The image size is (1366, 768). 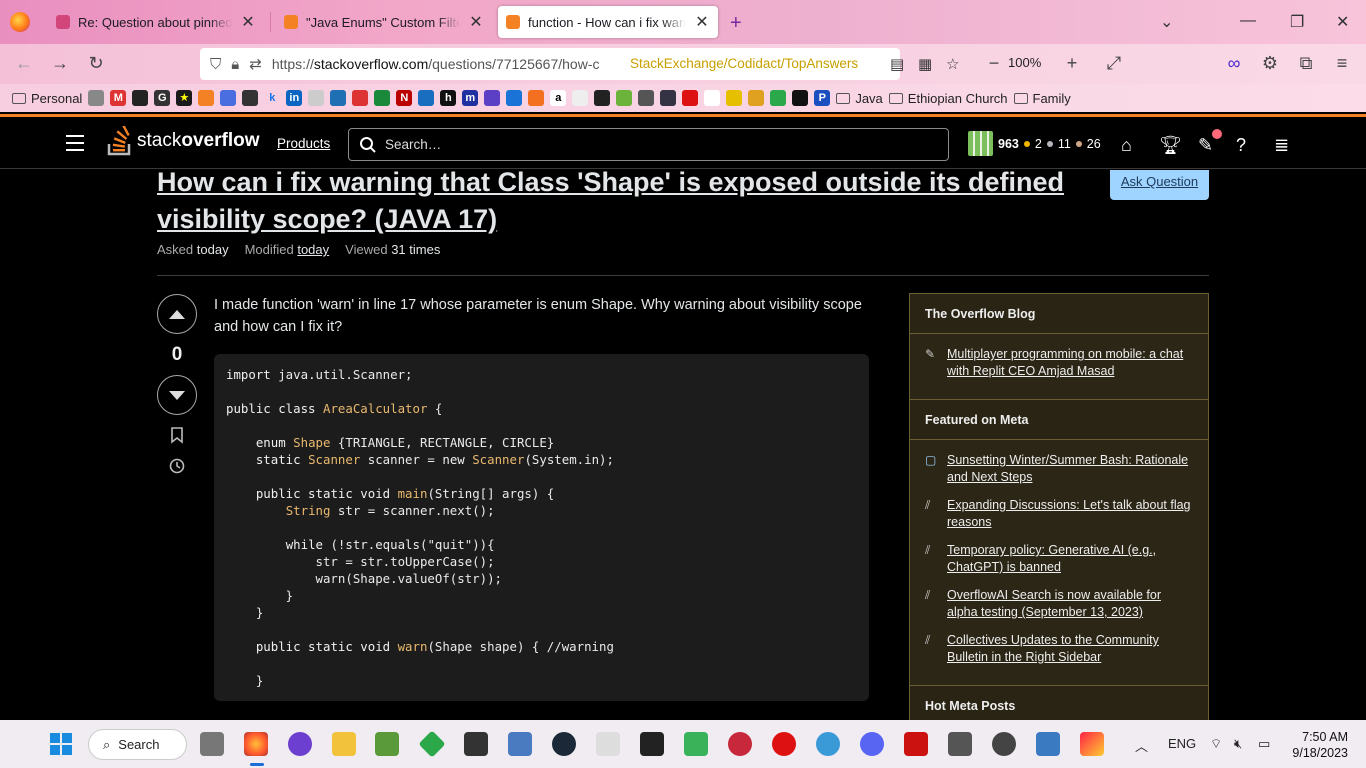 What do you see at coordinates (994, 63) in the screenshot?
I see `zoom-out-icon: −` at bounding box center [994, 63].